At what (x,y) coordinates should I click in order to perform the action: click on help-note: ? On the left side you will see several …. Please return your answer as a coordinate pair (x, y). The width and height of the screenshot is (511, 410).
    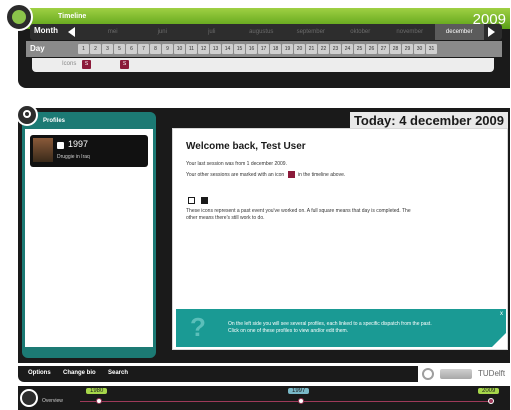
    Looking at the image, I should click on (341, 328).